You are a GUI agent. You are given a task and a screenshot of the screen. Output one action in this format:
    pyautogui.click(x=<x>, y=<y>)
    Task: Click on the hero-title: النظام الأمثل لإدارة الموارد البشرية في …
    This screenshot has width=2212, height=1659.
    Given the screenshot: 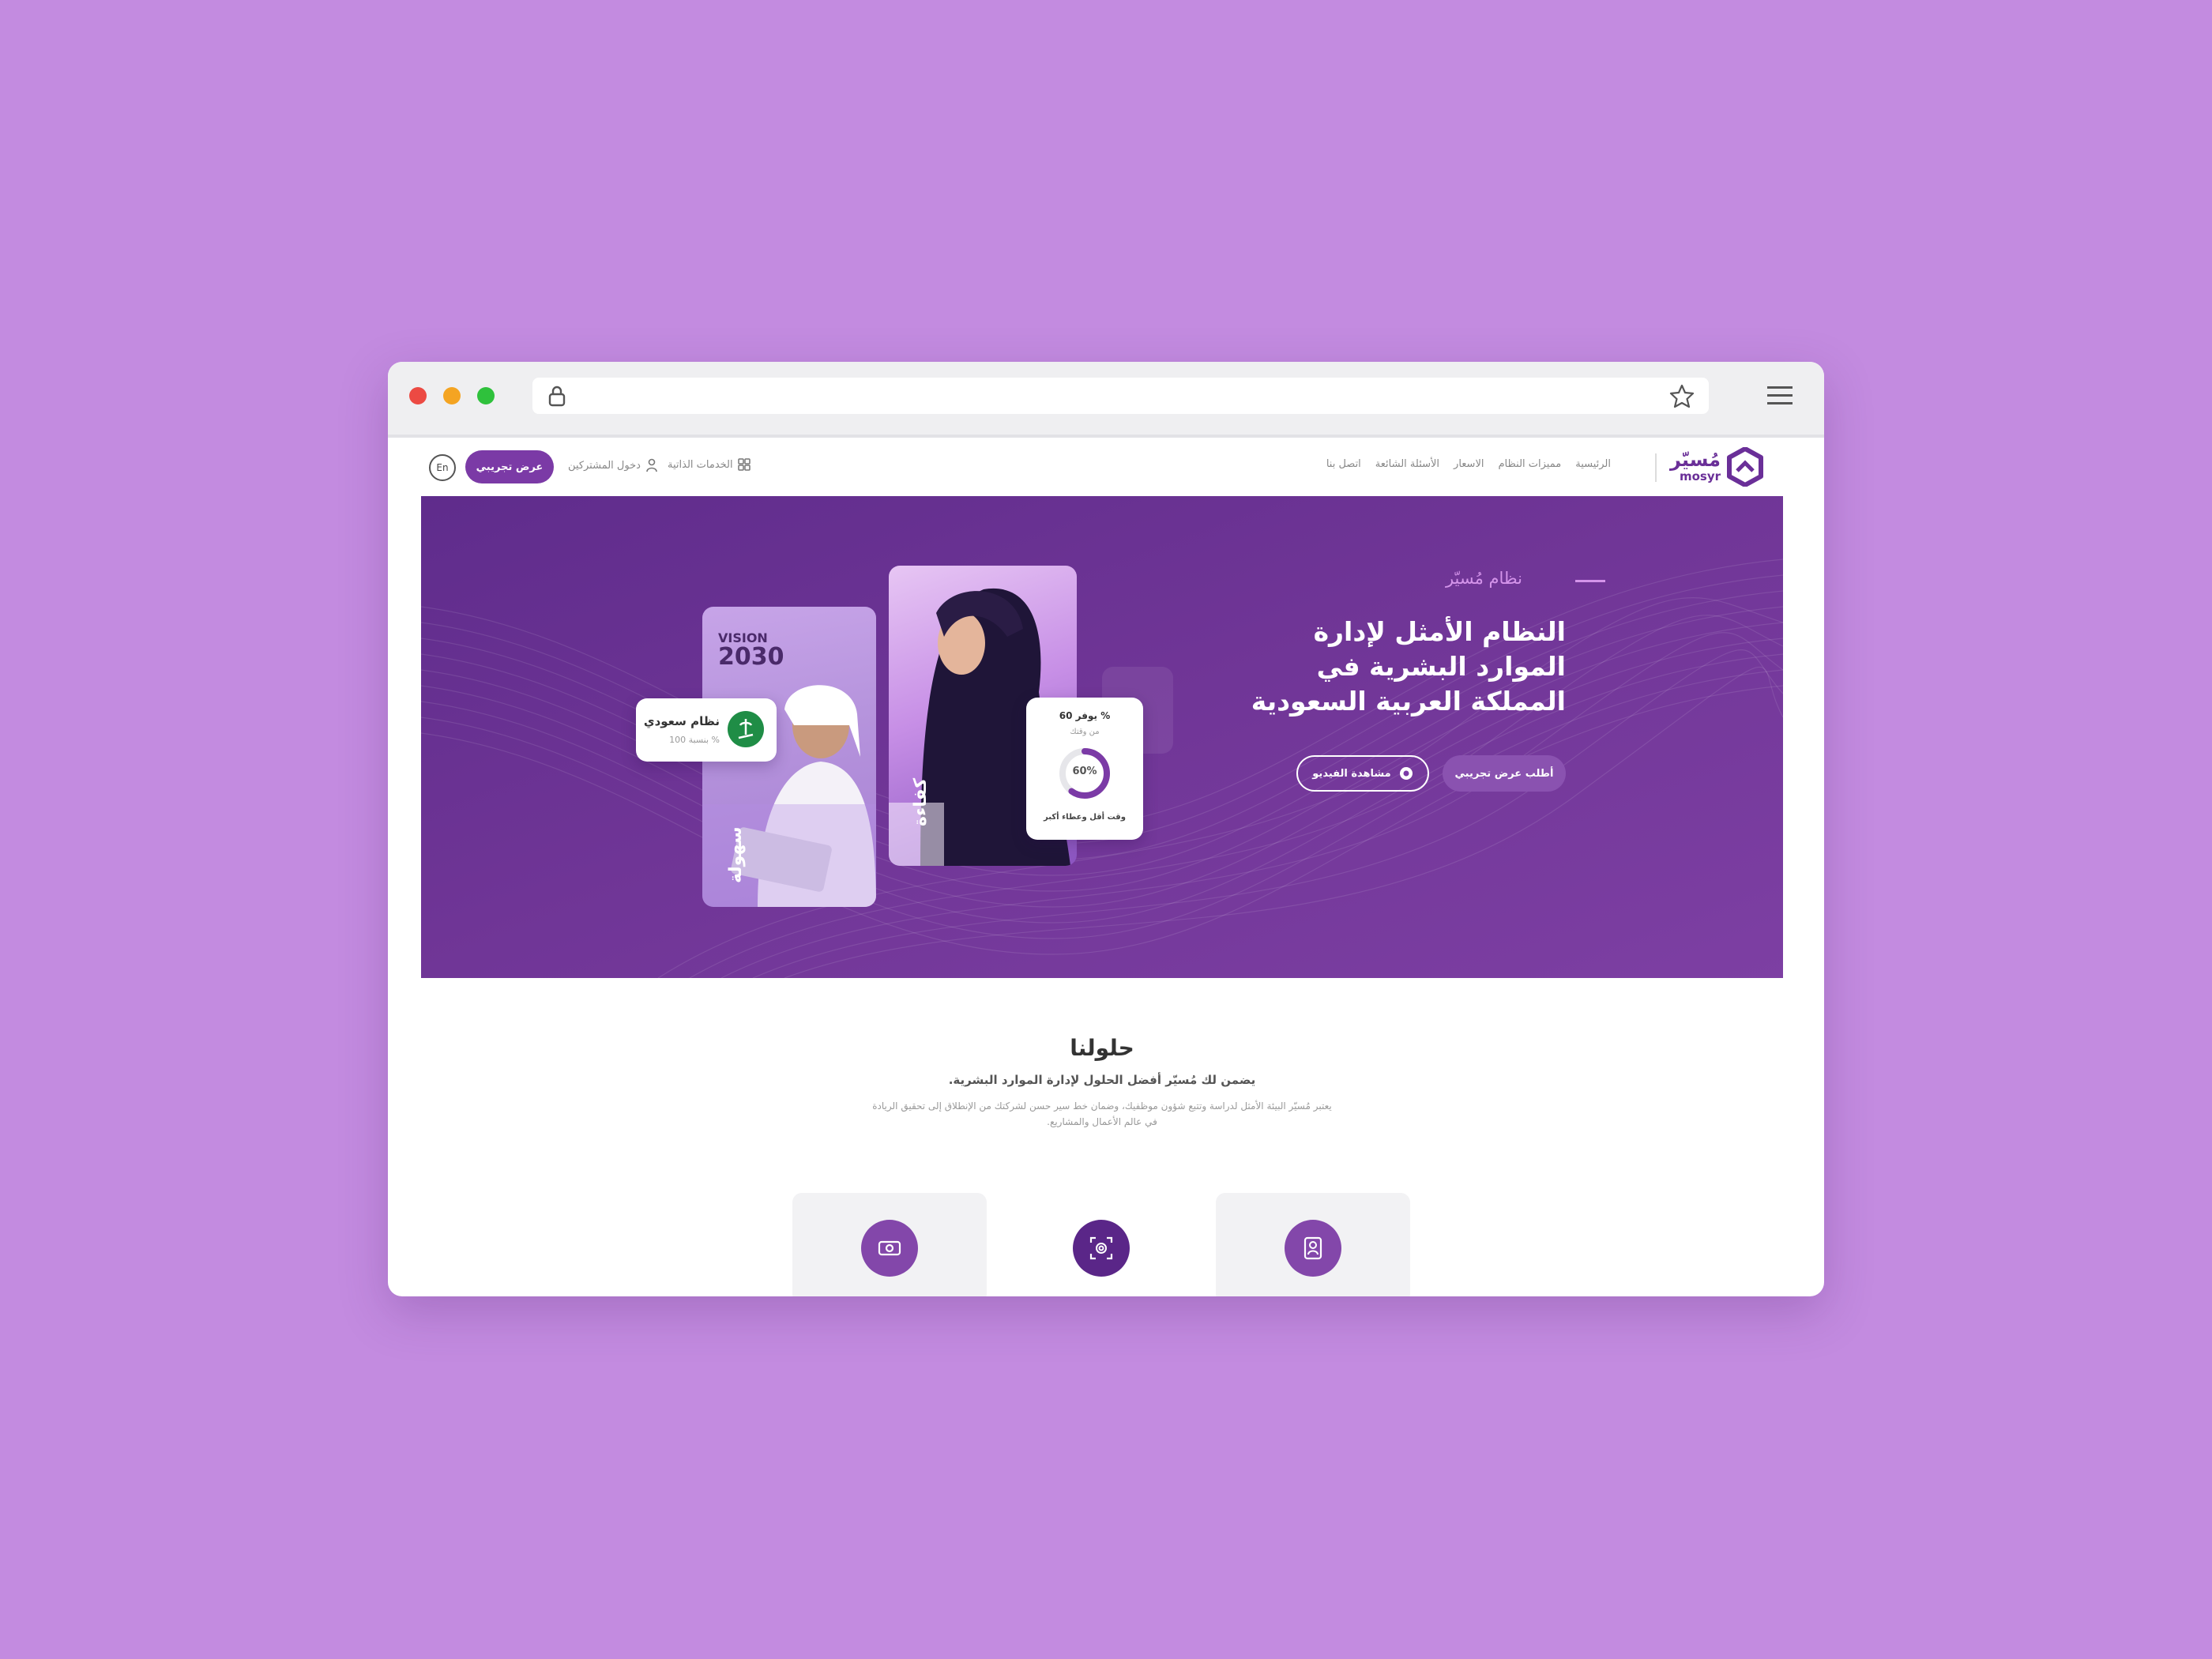 What is the action you would take?
    pyautogui.click(x=1409, y=666)
    